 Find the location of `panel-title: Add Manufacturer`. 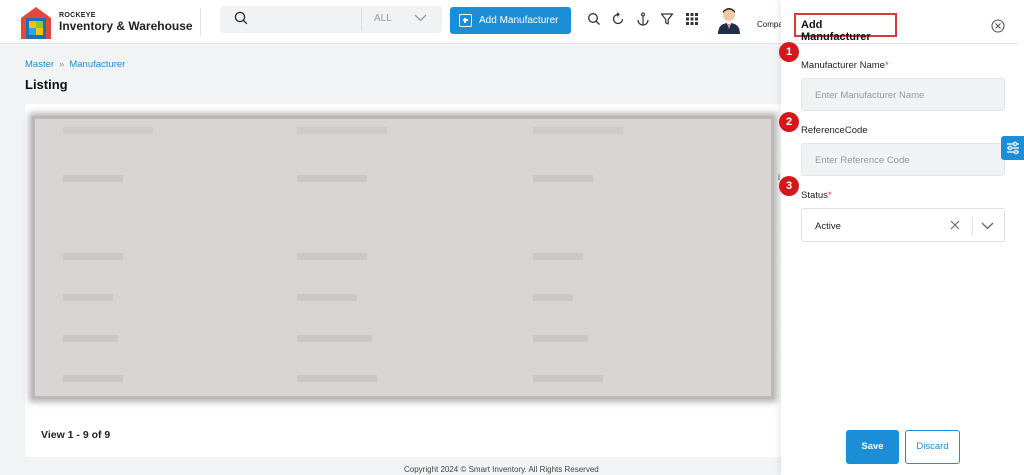

panel-title: Add Manufacturer is located at coordinates (845, 28).